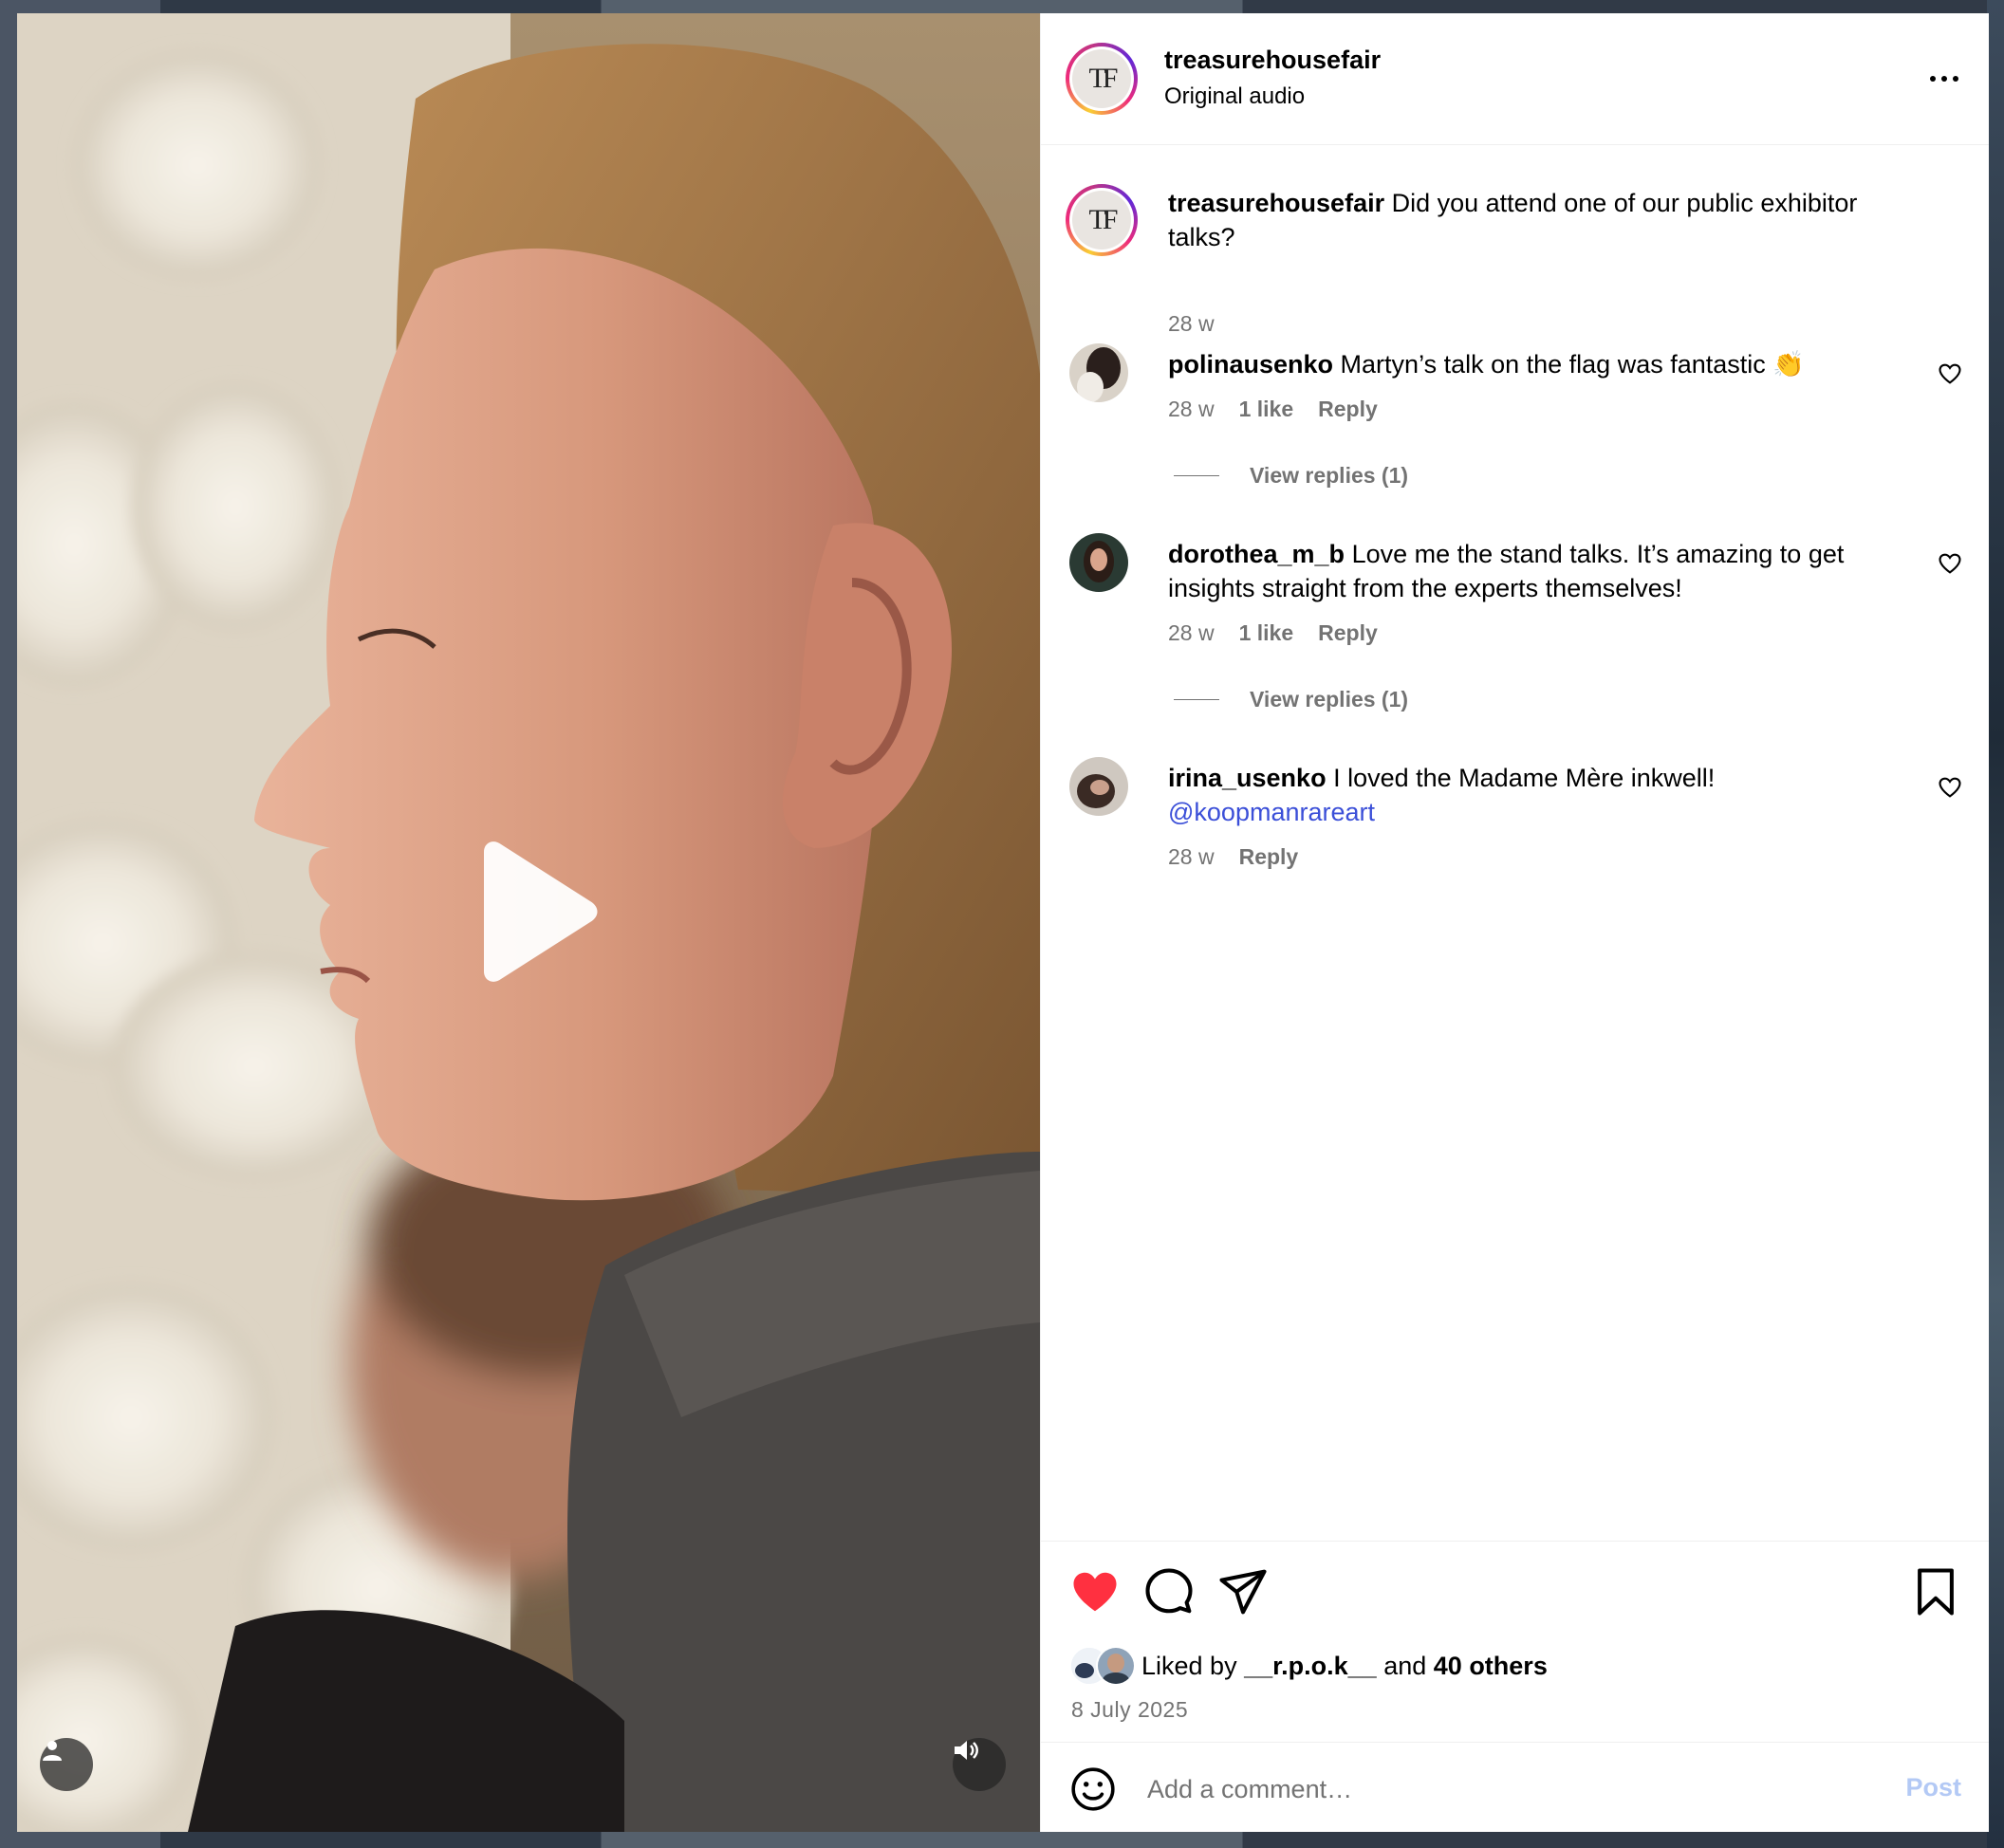  What do you see at coordinates (1247, 778) in the screenshot?
I see `comment-username: irina_usenko` at bounding box center [1247, 778].